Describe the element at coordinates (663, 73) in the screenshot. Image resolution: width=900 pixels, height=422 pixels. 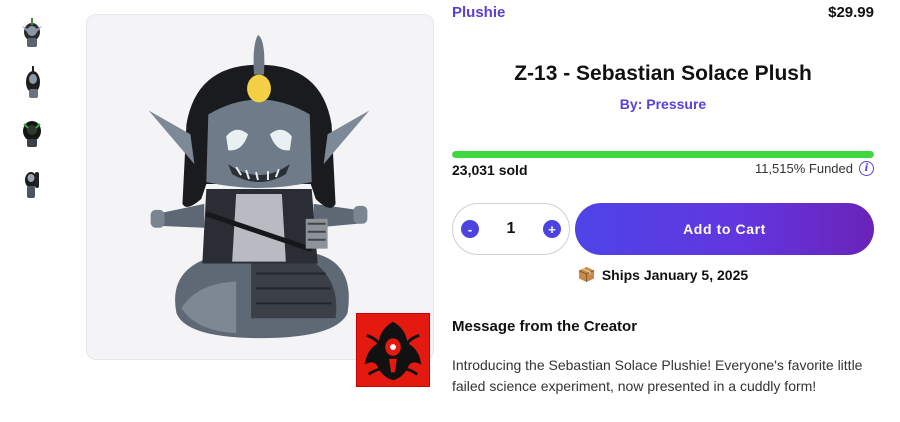
I see `product-title: Z-13 - Sebastian Solace Plush` at that location.